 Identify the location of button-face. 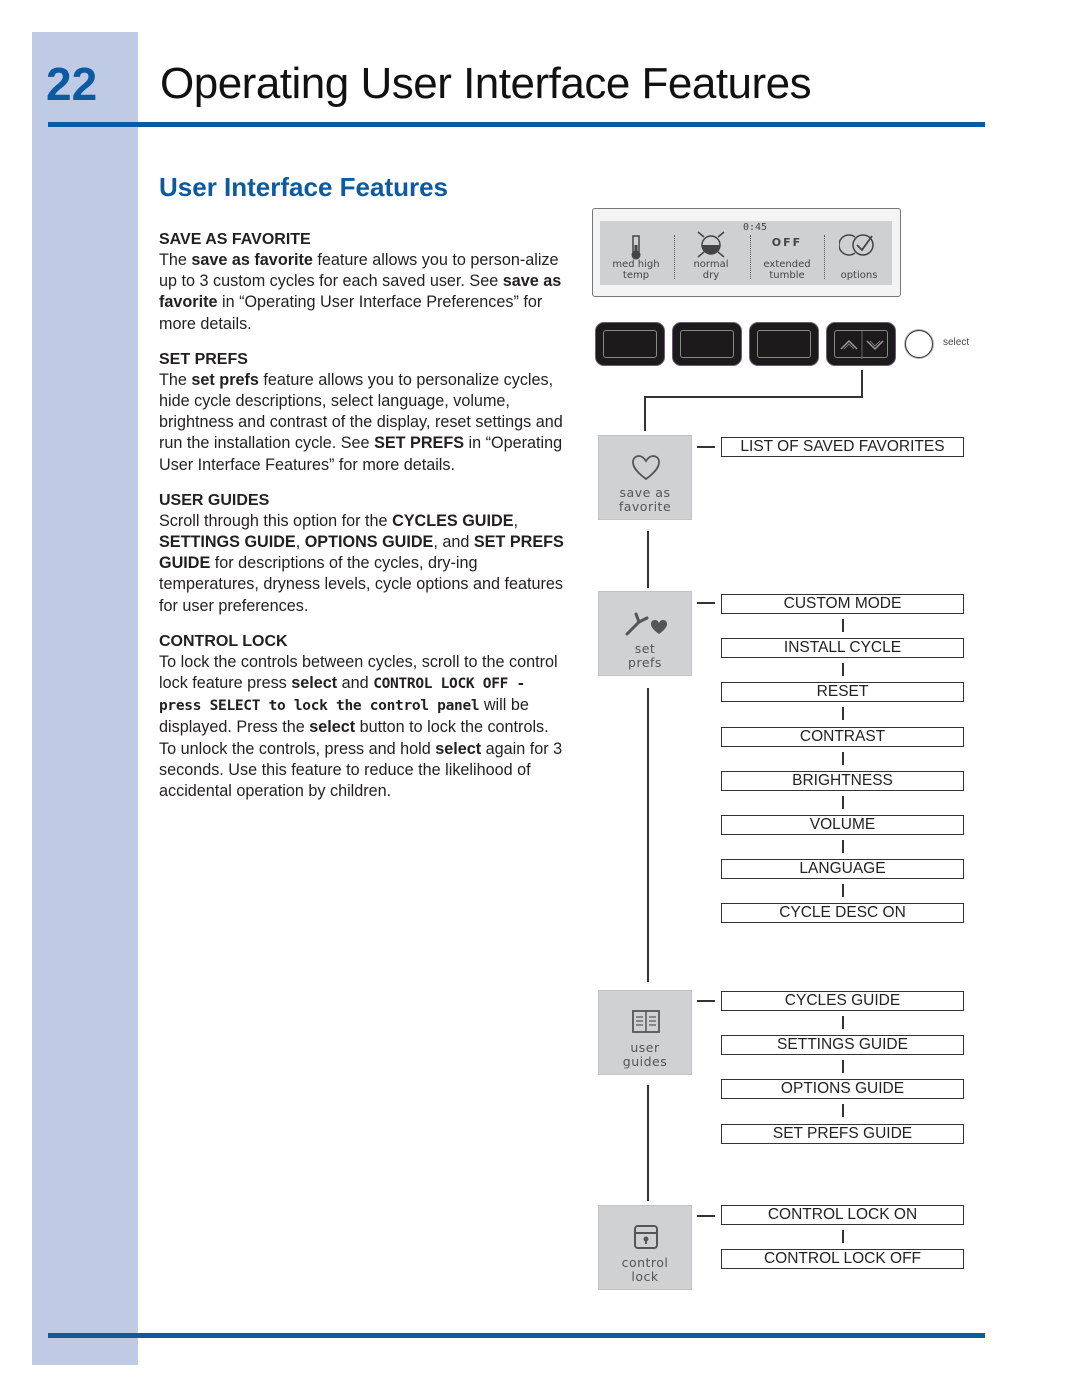
(630, 344).